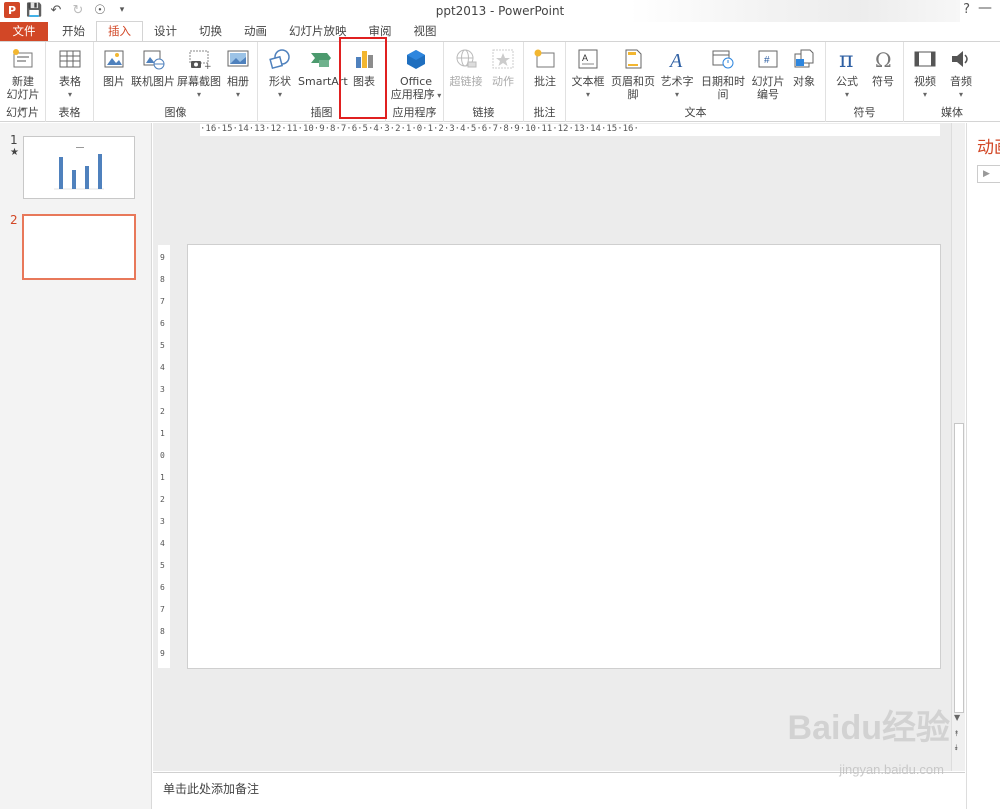 Image resolution: width=1000 pixels, height=809 pixels. I want to click on vruler-tick: 7, so click(162, 301).